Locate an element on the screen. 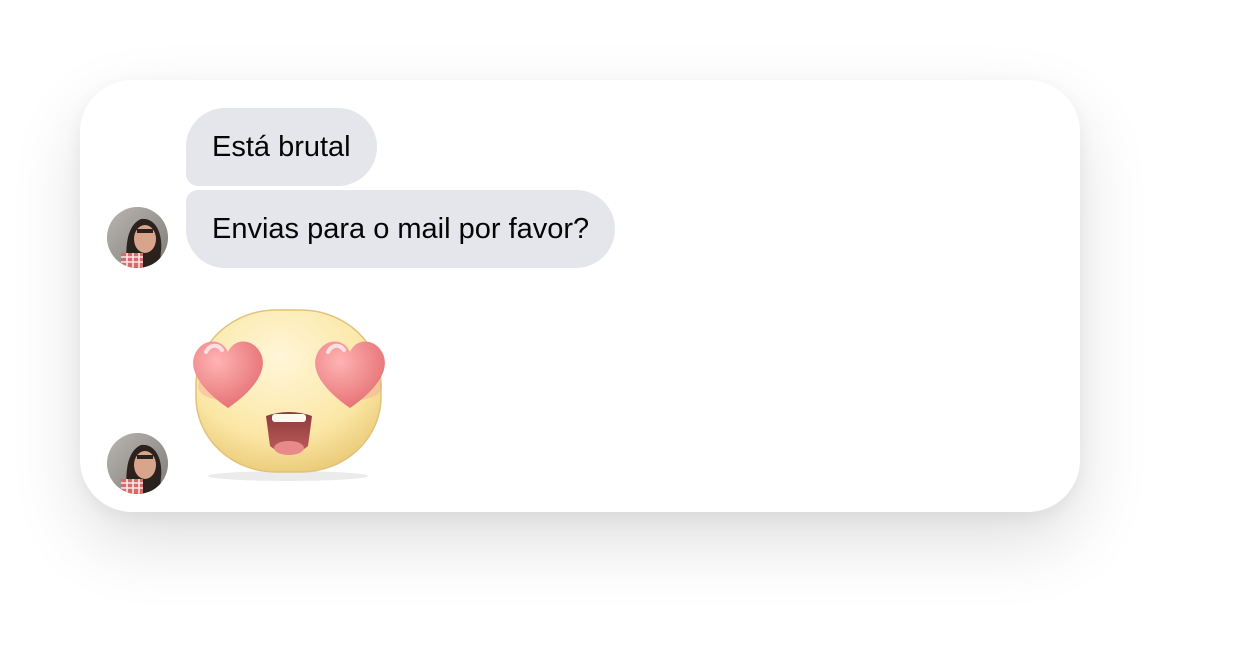  message-bubble: Envias para o mail por favor? is located at coordinates (401, 229).